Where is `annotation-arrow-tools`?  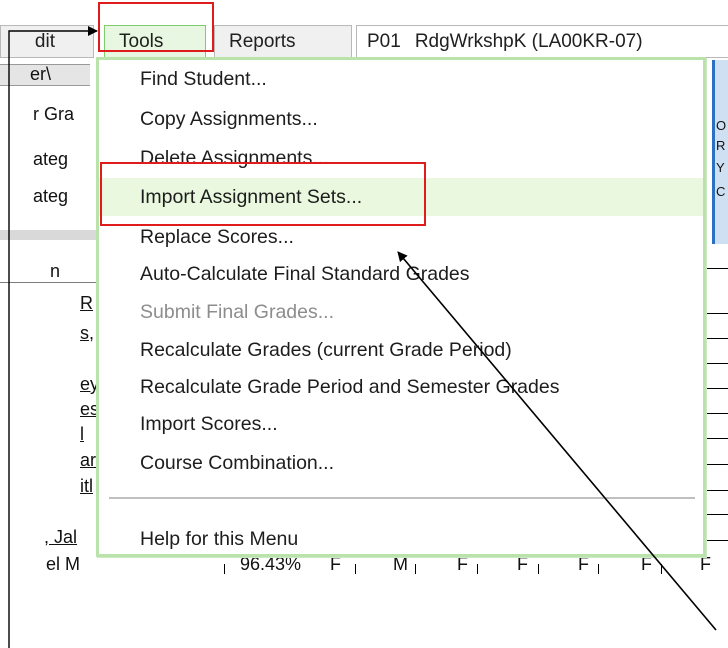 annotation-arrow-tools is located at coordinates (53, 337).